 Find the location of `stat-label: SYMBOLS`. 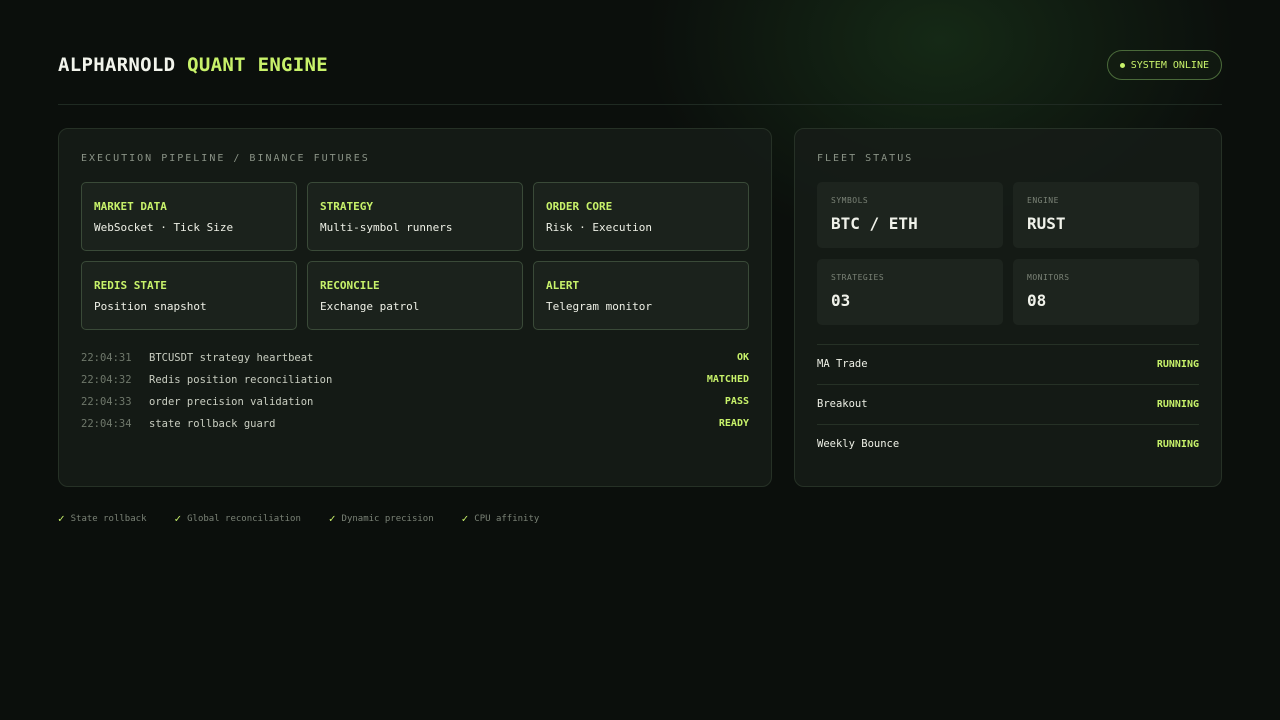

stat-label: SYMBOLS is located at coordinates (850, 200).